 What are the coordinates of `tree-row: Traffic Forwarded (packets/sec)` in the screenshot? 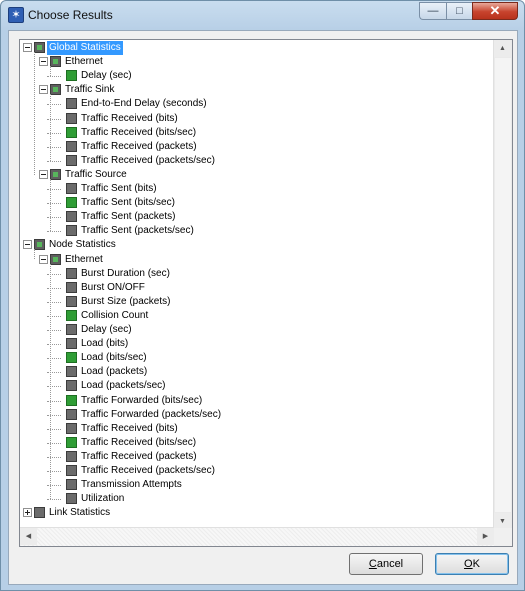 It's located at (257, 415).